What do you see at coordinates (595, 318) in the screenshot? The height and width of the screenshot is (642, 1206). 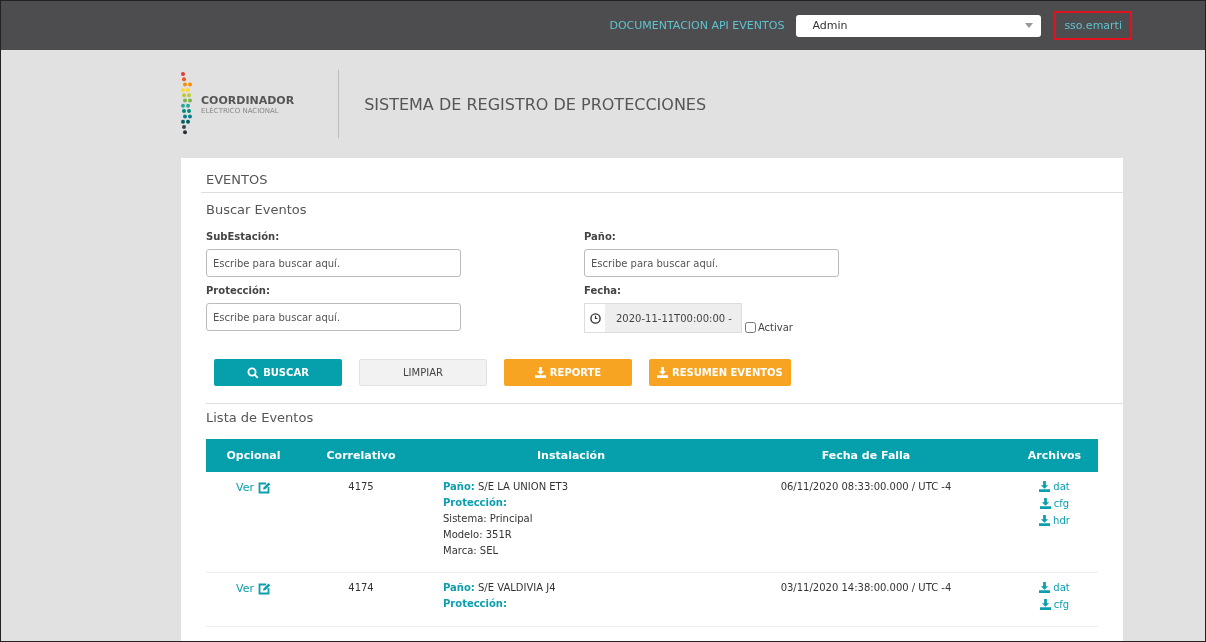 I see `clock-icon` at bounding box center [595, 318].